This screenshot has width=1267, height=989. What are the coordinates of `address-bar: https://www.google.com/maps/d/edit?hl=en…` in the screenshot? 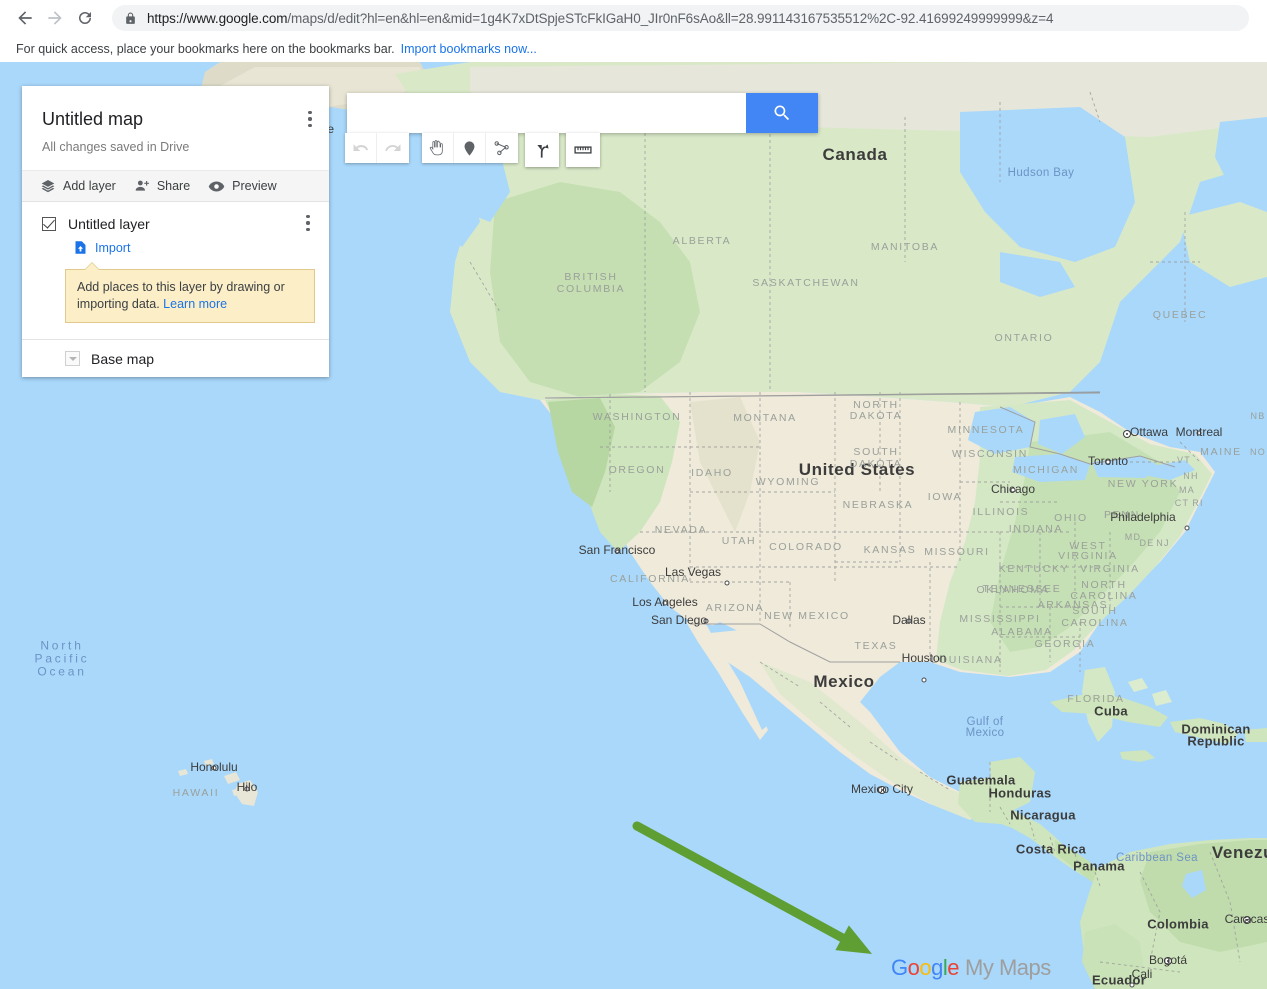 It's located at (680, 18).